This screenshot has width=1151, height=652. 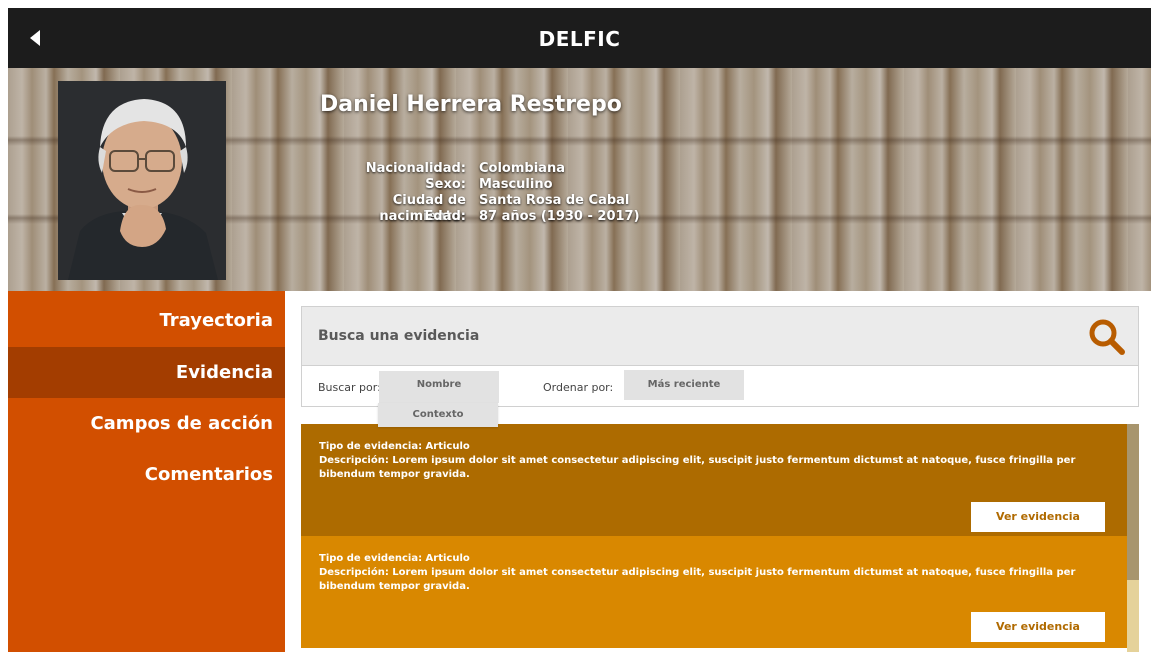 What do you see at coordinates (559, 216) in the screenshot?
I see `age-value: 87 años (1930 - 2017)` at bounding box center [559, 216].